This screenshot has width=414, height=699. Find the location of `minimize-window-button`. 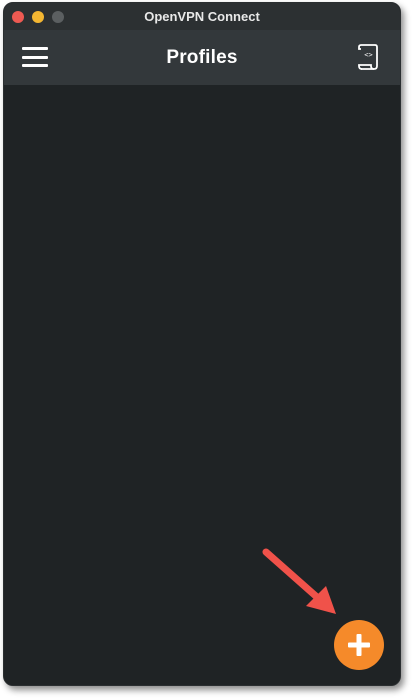

minimize-window-button is located at coordinates (38, 17).